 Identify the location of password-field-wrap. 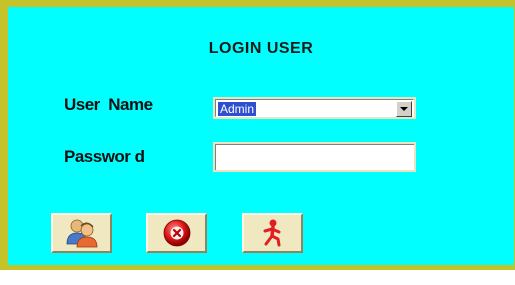
(314, 157).